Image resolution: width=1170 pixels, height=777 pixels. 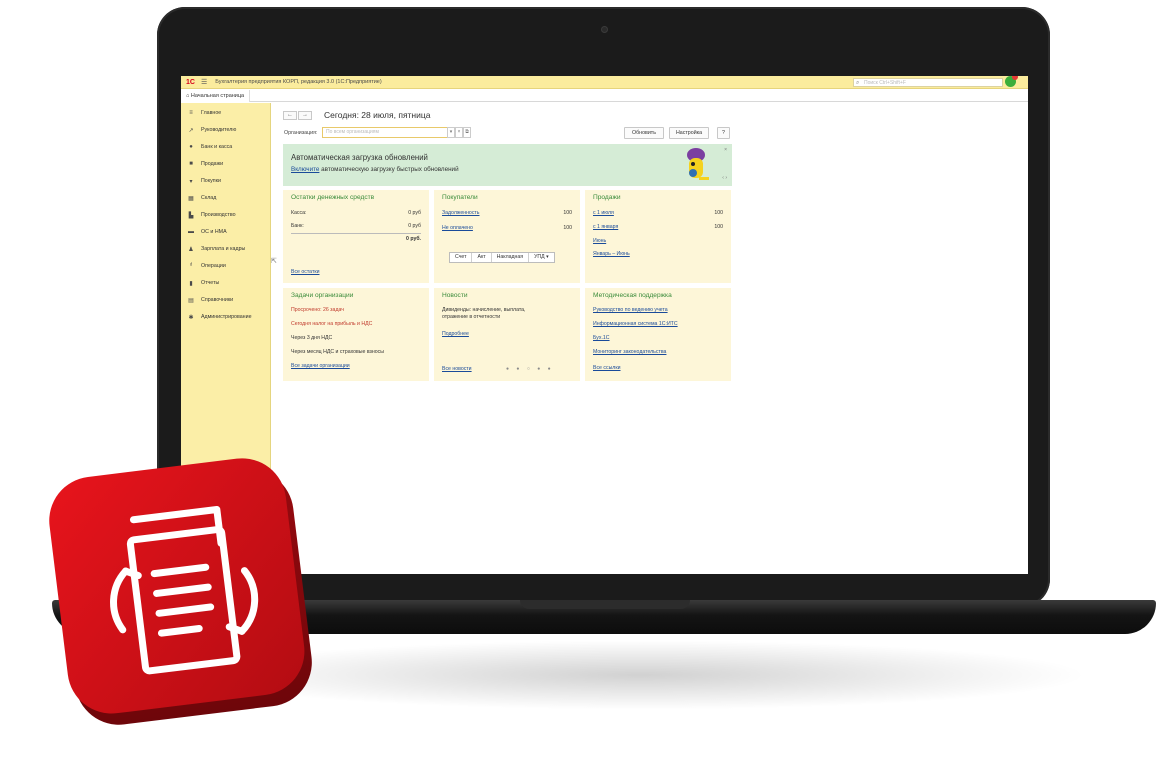 What do you see at coordinates (191, 198) in the screenshot?
I see `warehouse-icon: ▦` at bounding box center [191, 198].